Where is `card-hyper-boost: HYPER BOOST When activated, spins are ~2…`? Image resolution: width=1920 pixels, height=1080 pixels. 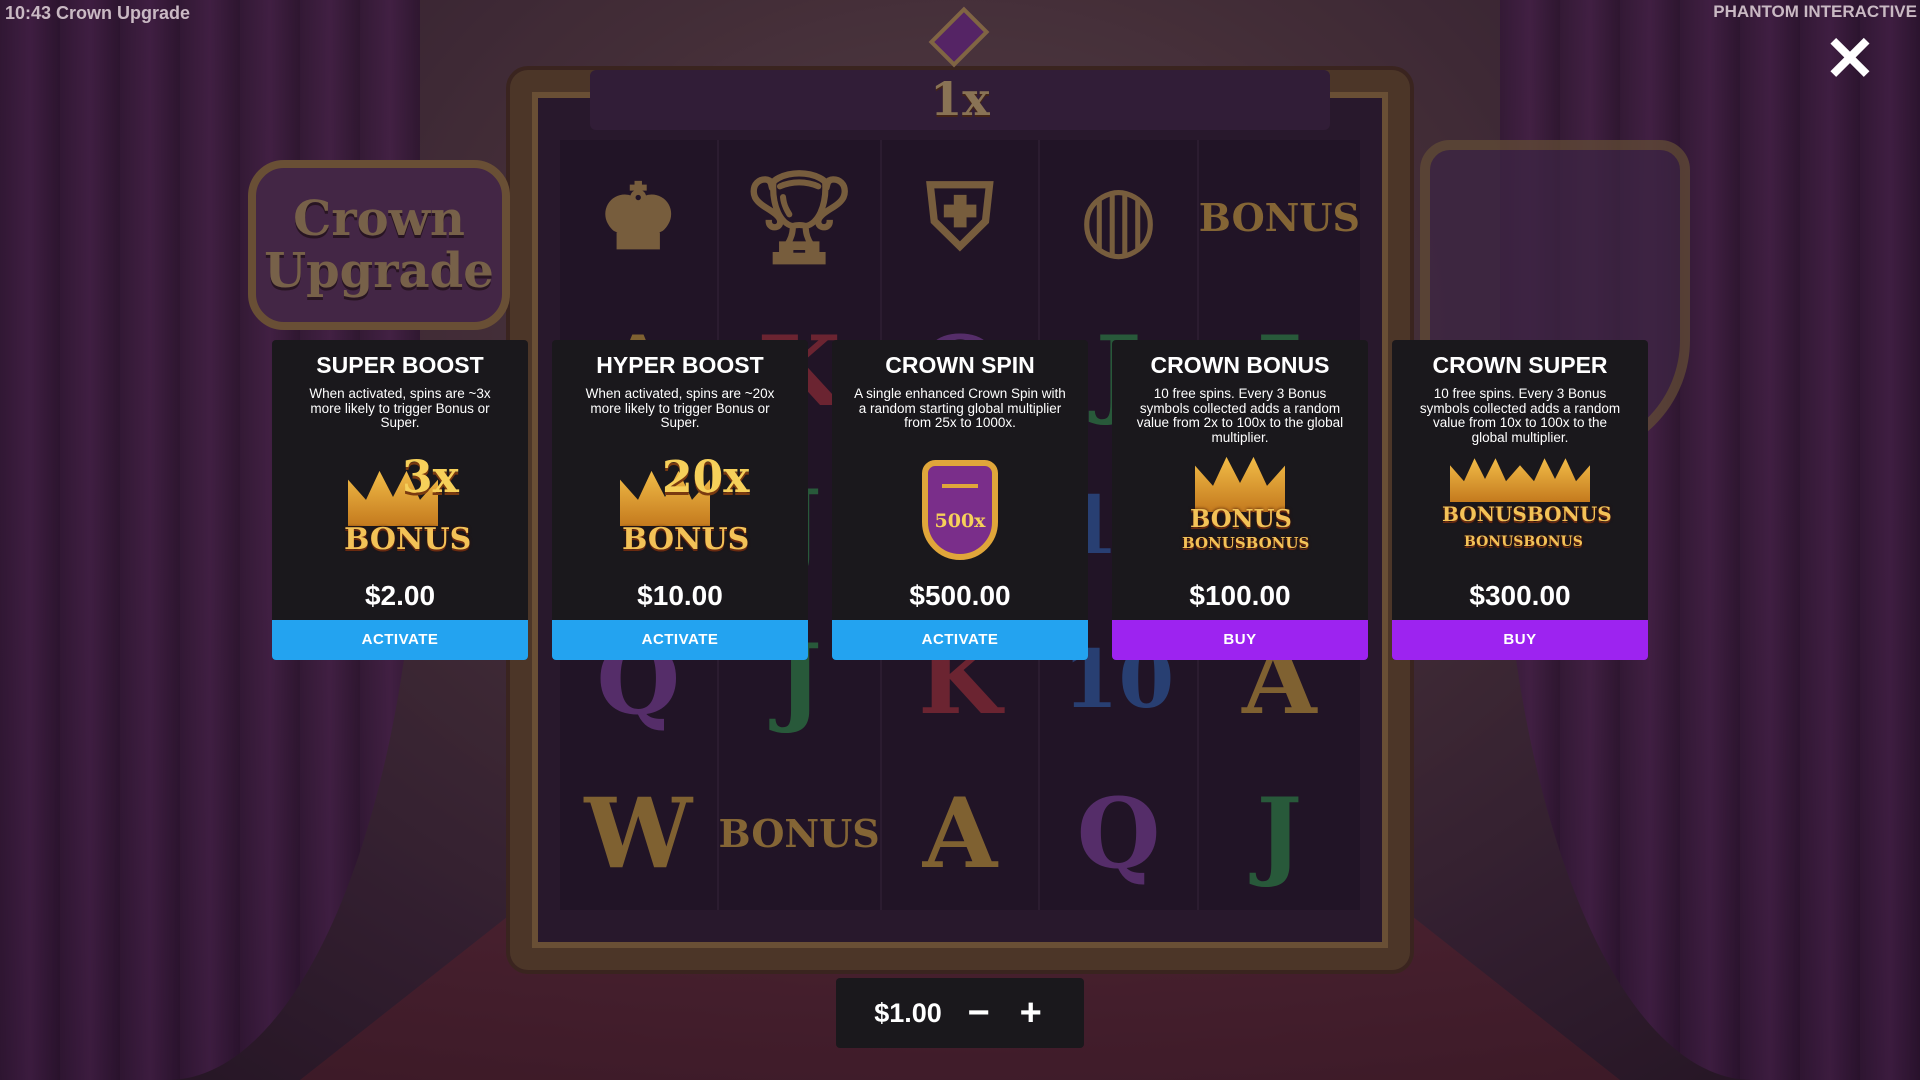 card-hyper-boost: HYPER BOOST When activated, spins are ~2… is located at coordinates (680, 500).